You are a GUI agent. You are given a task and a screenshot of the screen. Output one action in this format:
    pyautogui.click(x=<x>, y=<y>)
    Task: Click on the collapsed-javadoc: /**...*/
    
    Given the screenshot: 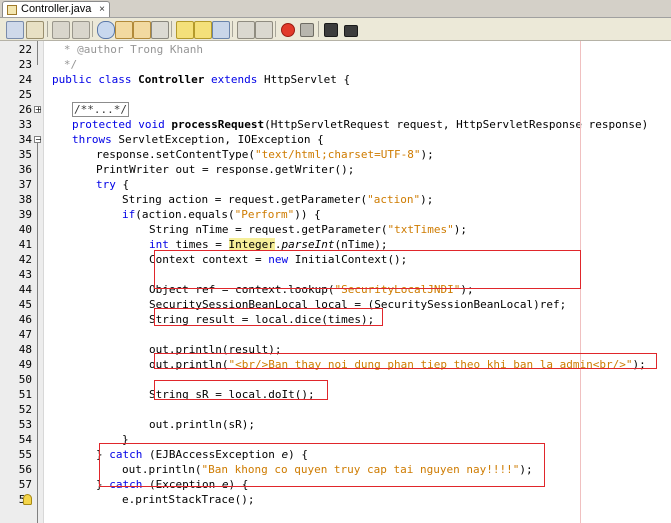 What is the action you would take?
    pyautogui.click(x=100, y=109)
    